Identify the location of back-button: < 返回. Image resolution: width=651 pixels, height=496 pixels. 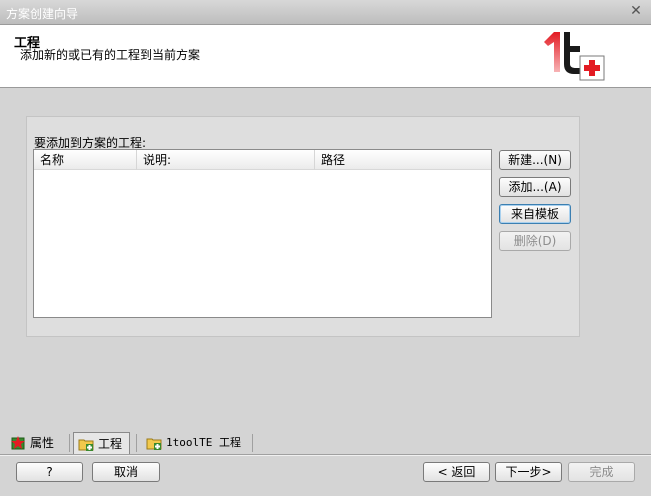
(456, 472).